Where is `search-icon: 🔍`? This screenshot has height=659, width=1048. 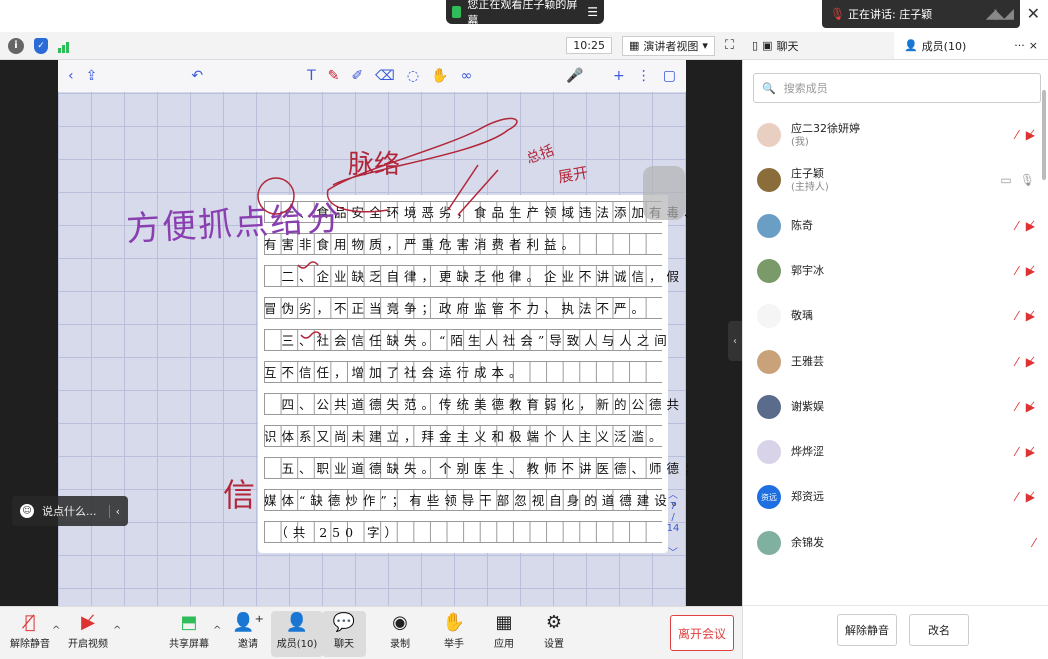 search-icon: 🔍 is located at coordinates (769, 88).